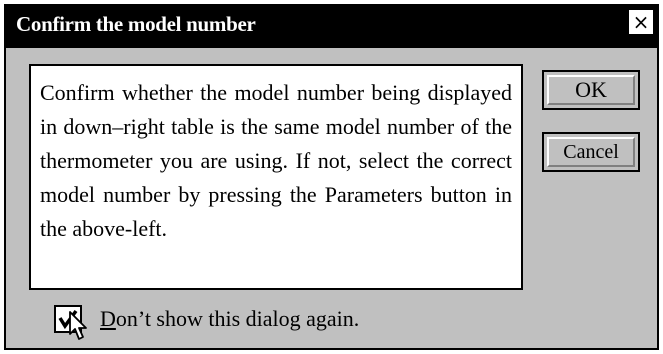 This screenshot has height=354, width=663. I want to click on title-bar: Confirm the model number ×, so click(331, 27).